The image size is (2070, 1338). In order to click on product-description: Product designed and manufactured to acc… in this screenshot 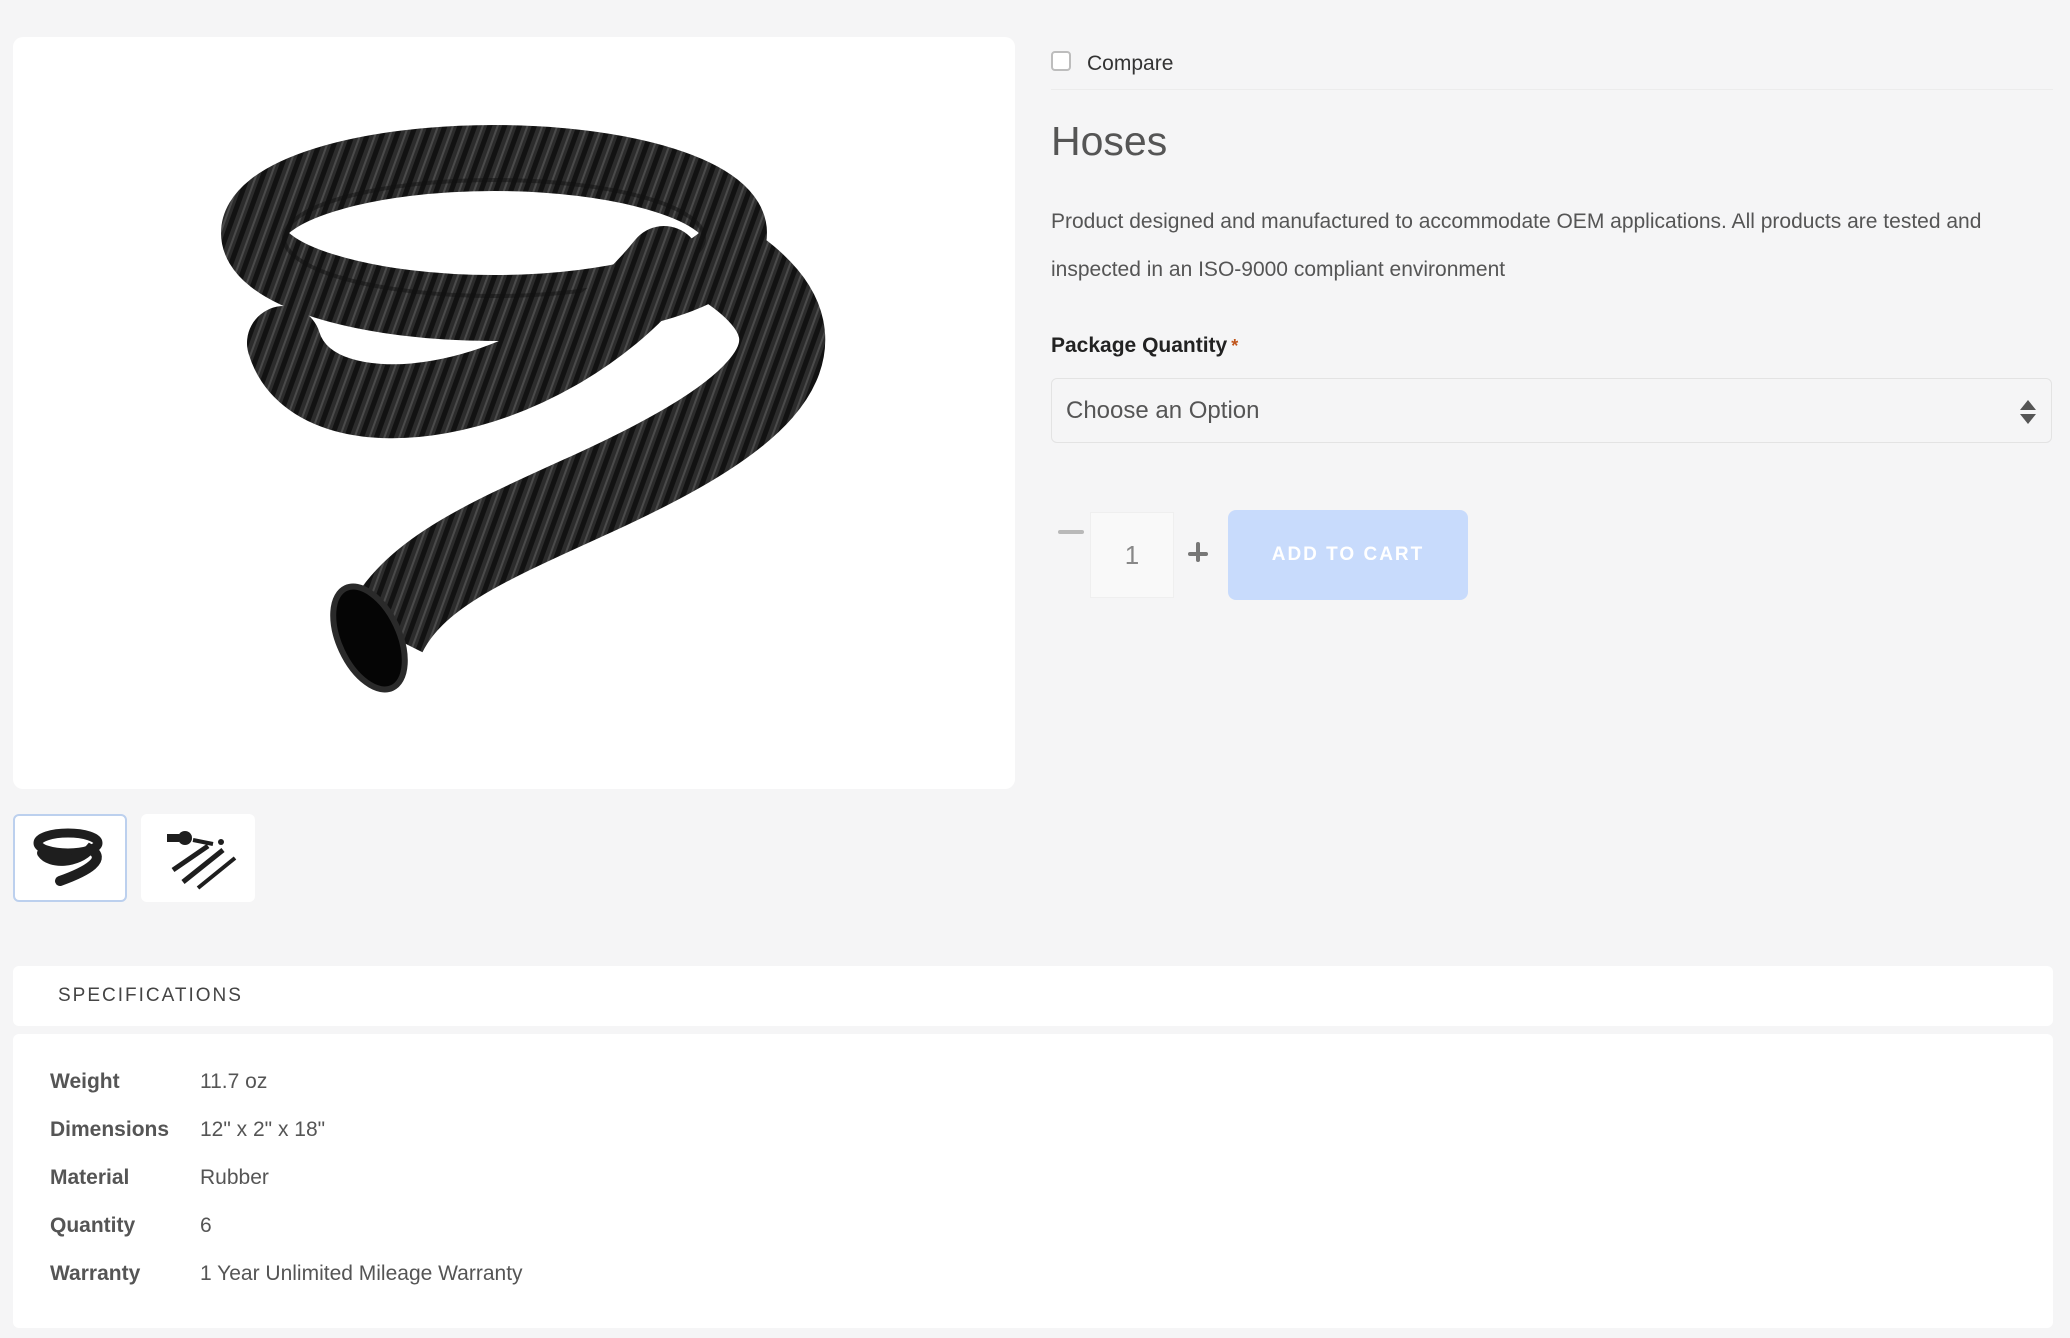, I will do `click(1516, 245)`.